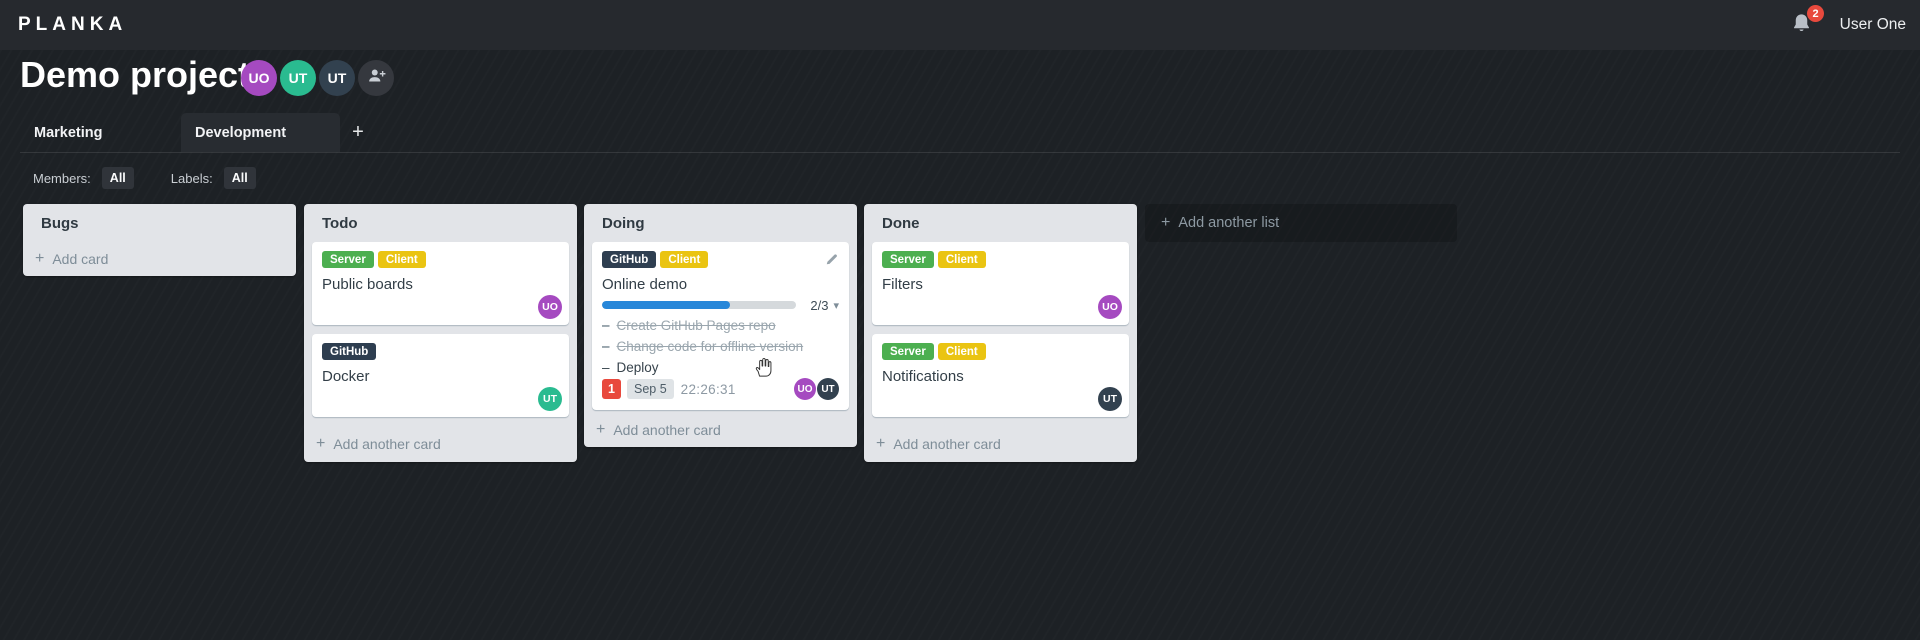  What do you see at coordinates (650, 389) in the screenshot?
I see `due-date-badge: Sep 5` at bounding box center [650, 389].